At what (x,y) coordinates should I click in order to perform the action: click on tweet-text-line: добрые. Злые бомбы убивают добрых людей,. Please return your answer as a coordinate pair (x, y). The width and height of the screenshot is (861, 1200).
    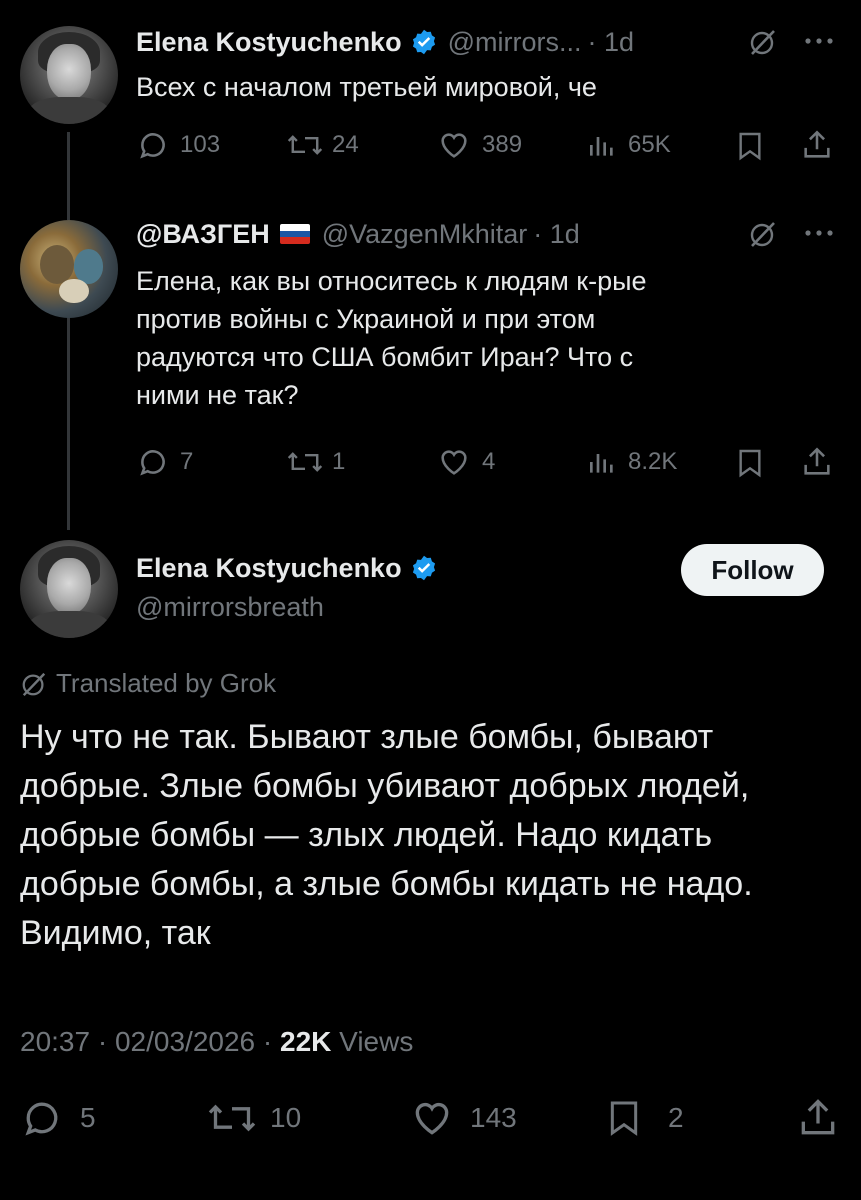
    Looking at the image, I should click on (385, 786).